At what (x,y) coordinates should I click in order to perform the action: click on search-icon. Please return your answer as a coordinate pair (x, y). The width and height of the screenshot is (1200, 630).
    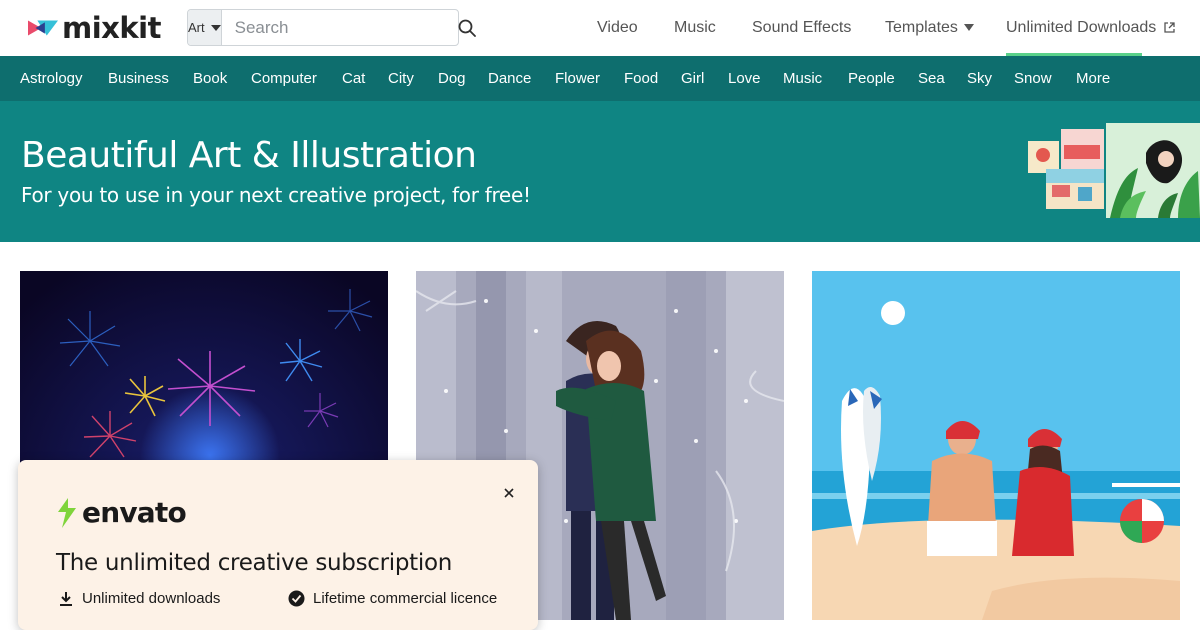
    Looking at the image, I should click on (467, 28).